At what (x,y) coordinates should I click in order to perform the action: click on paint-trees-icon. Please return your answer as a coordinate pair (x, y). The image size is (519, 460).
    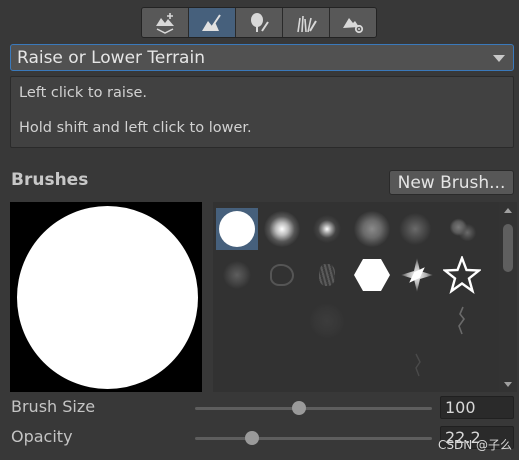
    Looking at the image, I should click on (260, 22).